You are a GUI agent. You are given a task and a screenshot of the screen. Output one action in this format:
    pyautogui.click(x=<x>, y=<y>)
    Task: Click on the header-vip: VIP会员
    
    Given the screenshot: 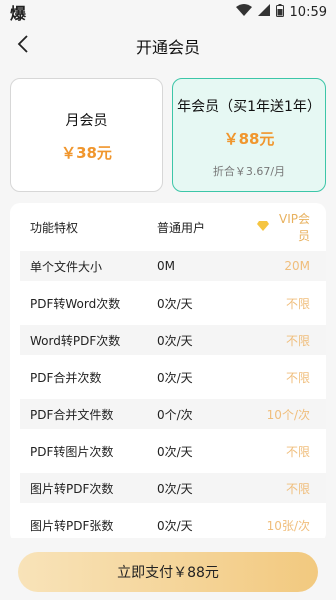 What is the action you would take?
    pyautogui.click(x=291, y=227)
    